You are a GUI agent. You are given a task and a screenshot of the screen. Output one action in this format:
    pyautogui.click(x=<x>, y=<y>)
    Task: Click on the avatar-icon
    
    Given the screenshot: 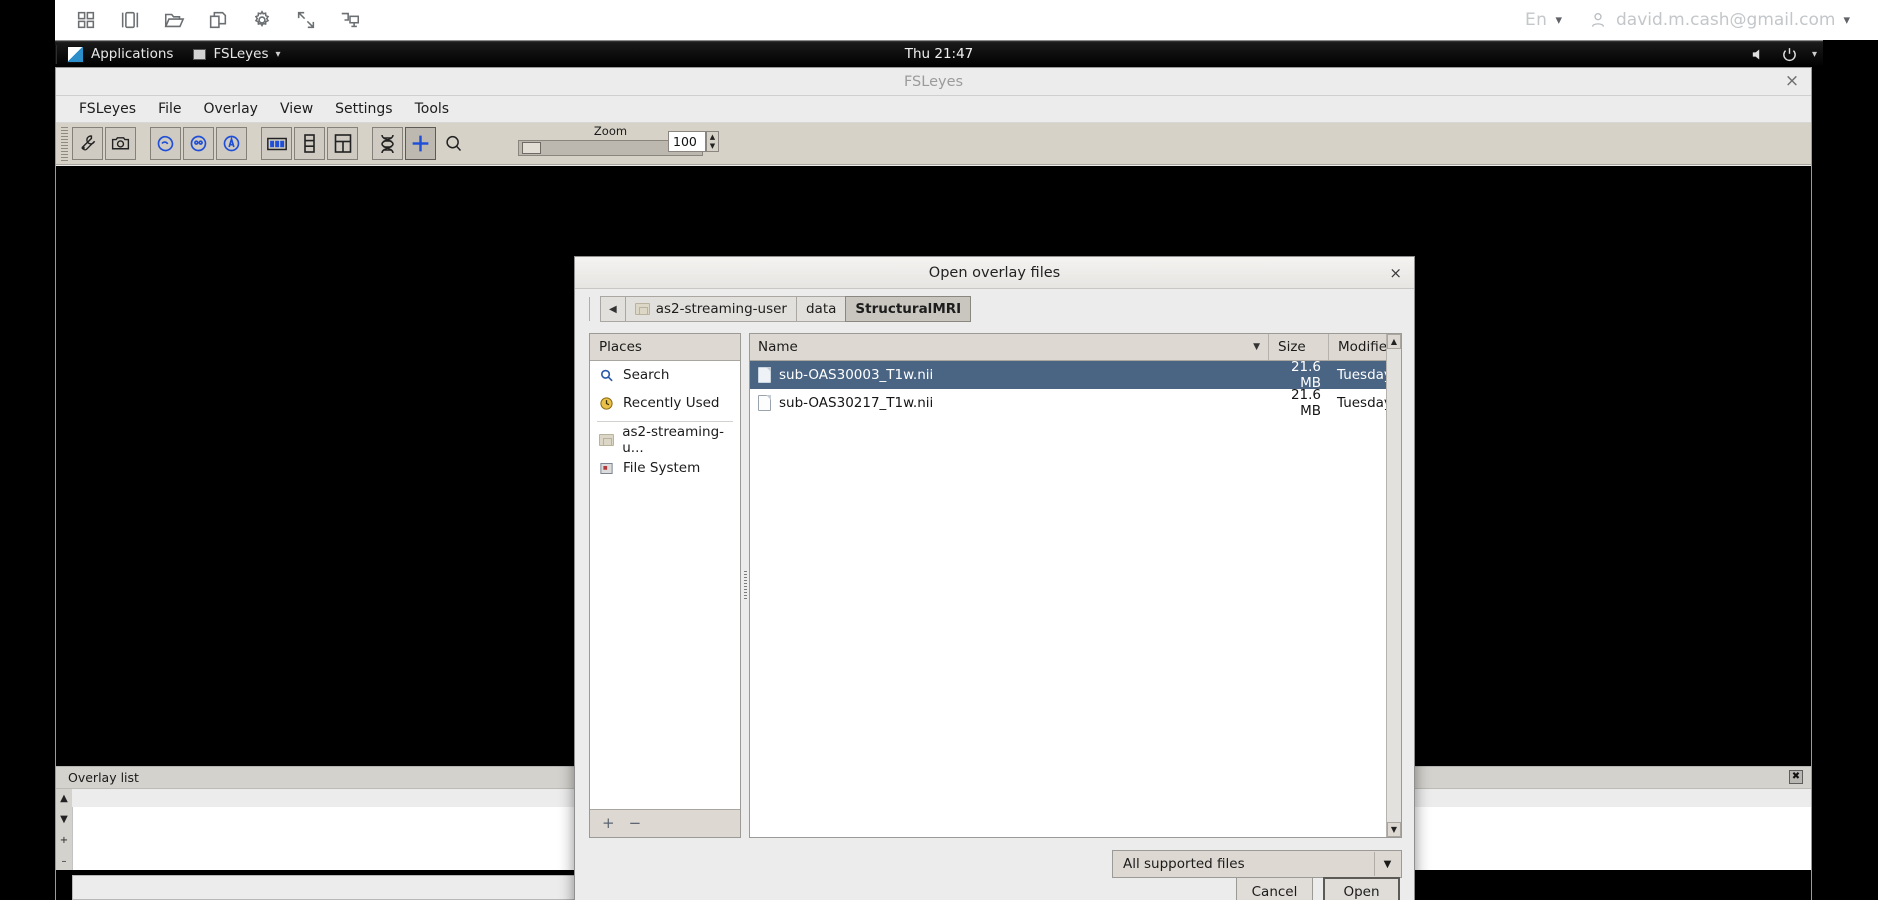 What is the action you would take?
    pyautogui.click(x=1598, y=20)
    